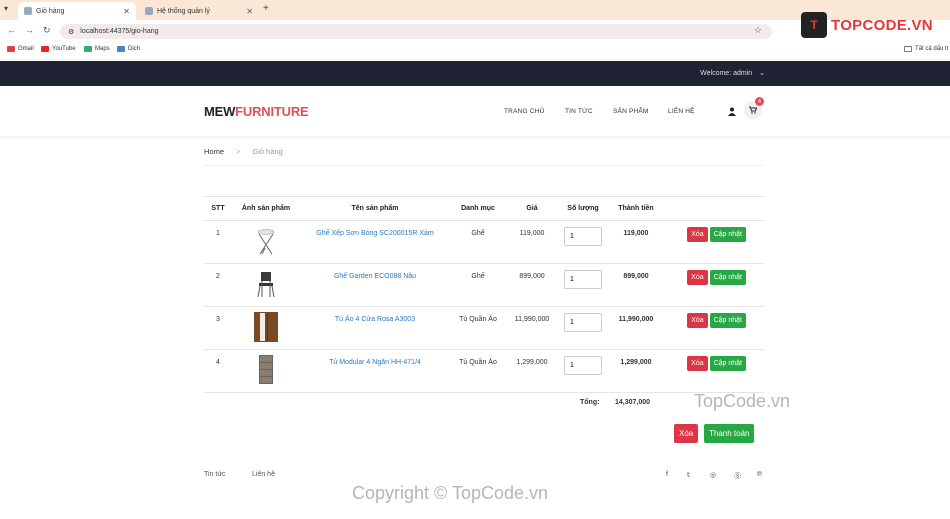  Describe the element at coordinates (77, 11) in the screenshot. I see `tab-cart: Giỏ hàng ✕` at that location.